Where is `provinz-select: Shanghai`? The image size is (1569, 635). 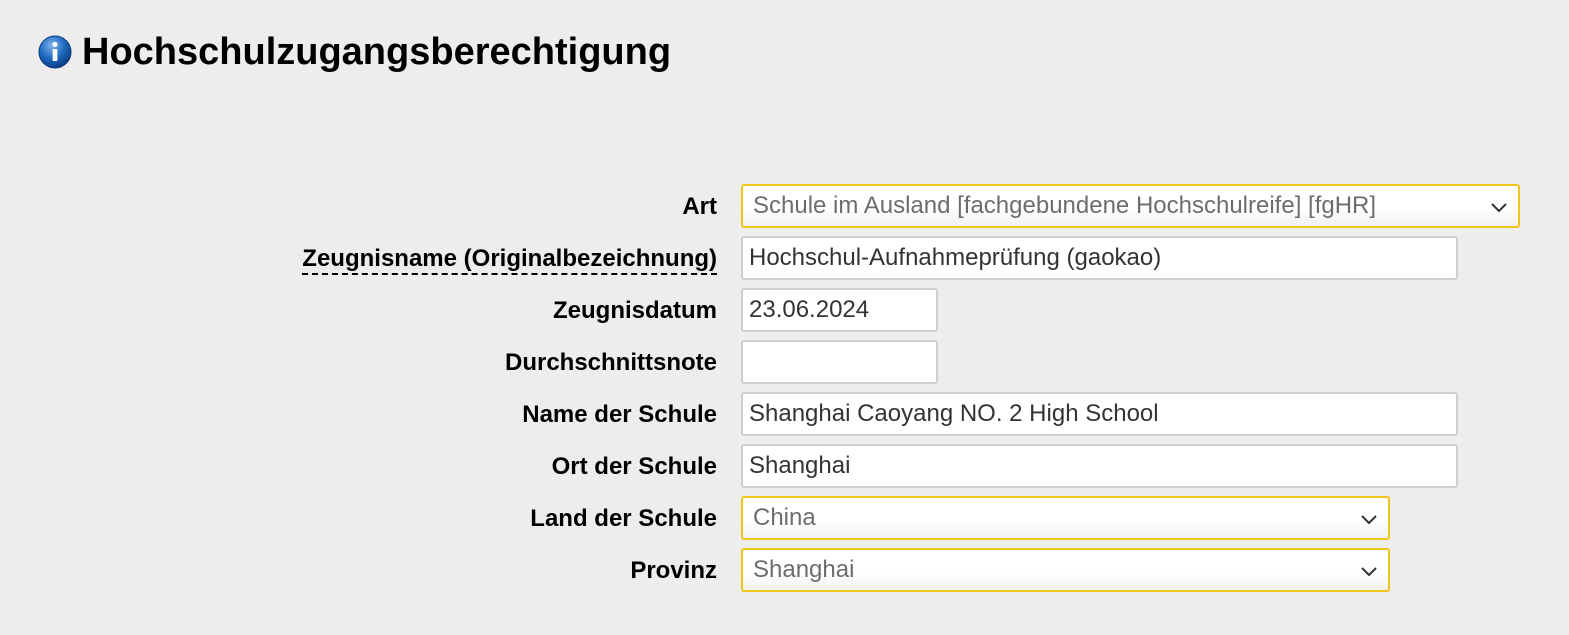 provinz-select: Shanghai is located at coordinates (1065, 570).